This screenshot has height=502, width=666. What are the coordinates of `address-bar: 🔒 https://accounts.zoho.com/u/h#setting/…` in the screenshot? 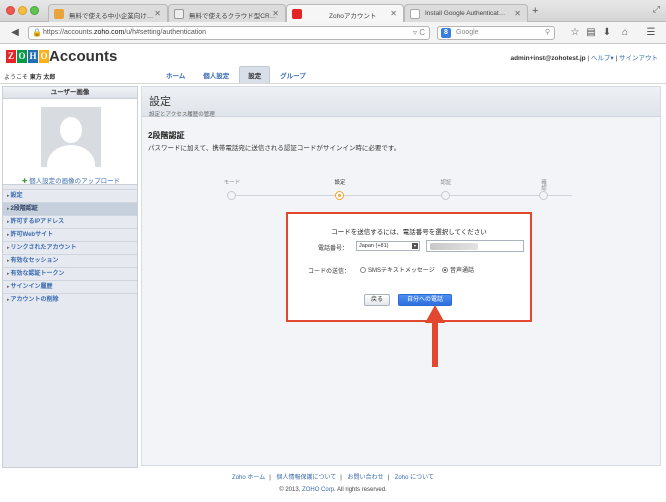 It's located at (229, 33).